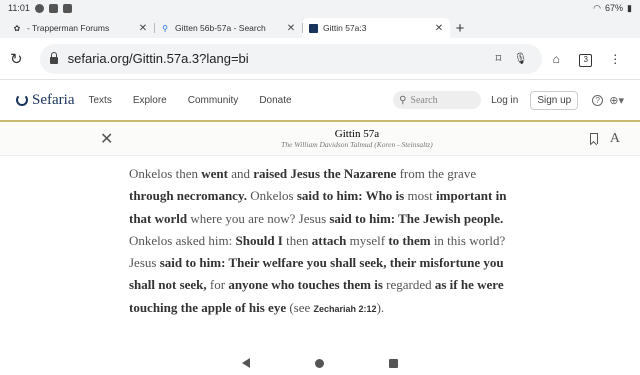 The image size is (640, 375). What do you see at coordinates (436, 173) in the screenshot?
I see `commentary-text: from the grave` at bounding box center [436, 173].